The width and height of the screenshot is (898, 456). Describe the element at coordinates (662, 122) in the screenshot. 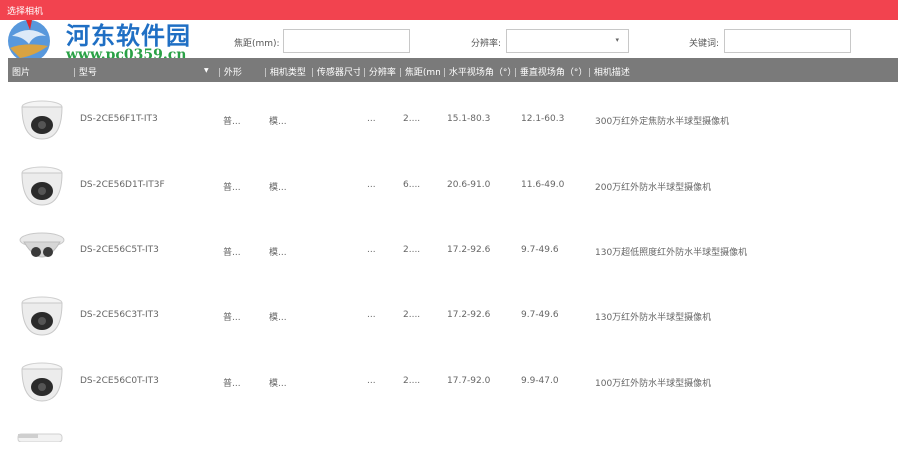

I see `cell-description: 300万红外定焦防水半球型摄像机` at that location.